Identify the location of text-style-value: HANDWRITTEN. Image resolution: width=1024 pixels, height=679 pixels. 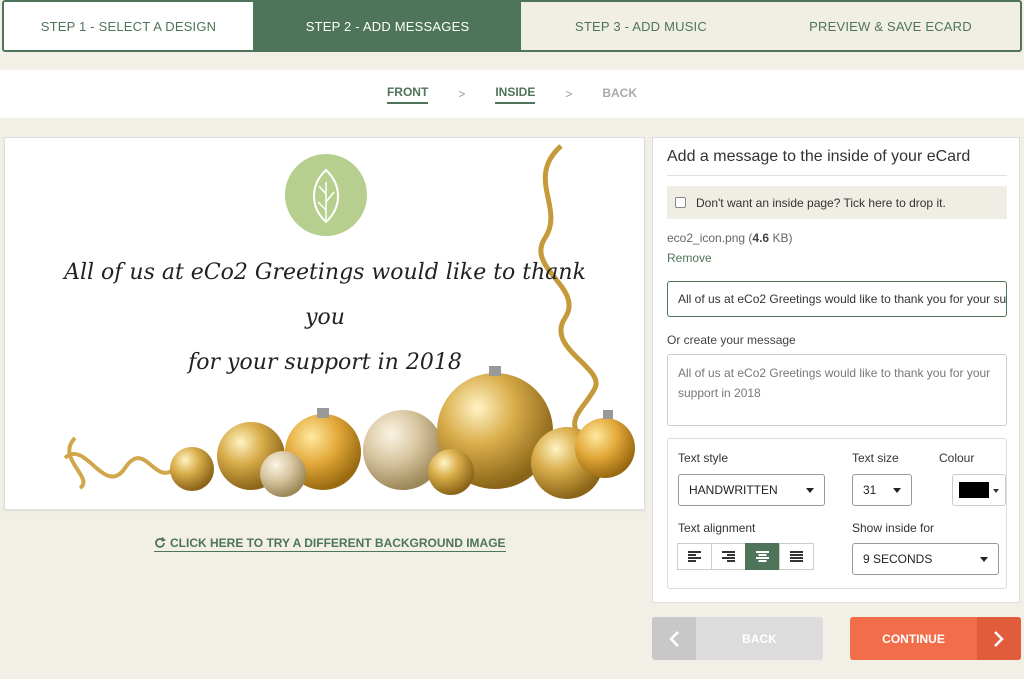
(733, 490).